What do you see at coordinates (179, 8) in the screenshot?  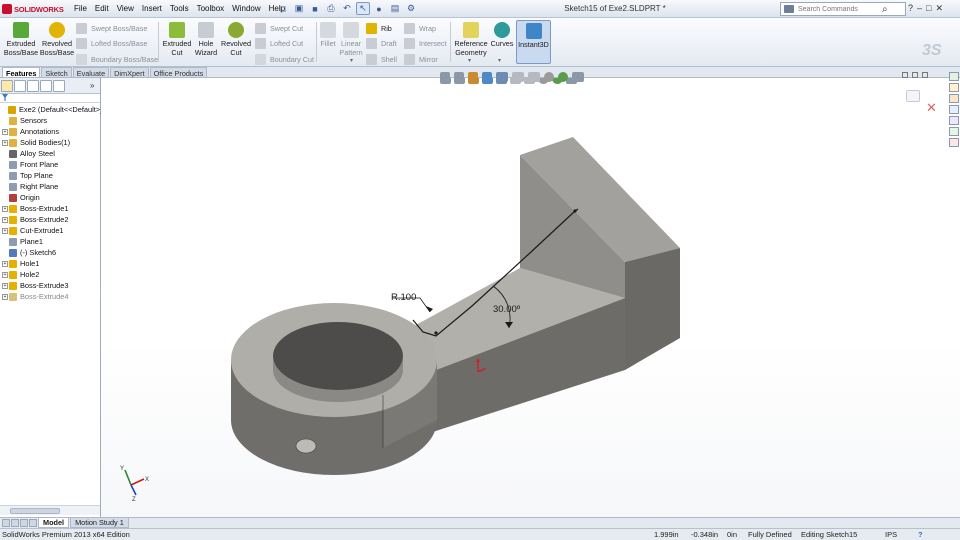 I see `menu-tools: Tools` at bounding box center [179, 8].